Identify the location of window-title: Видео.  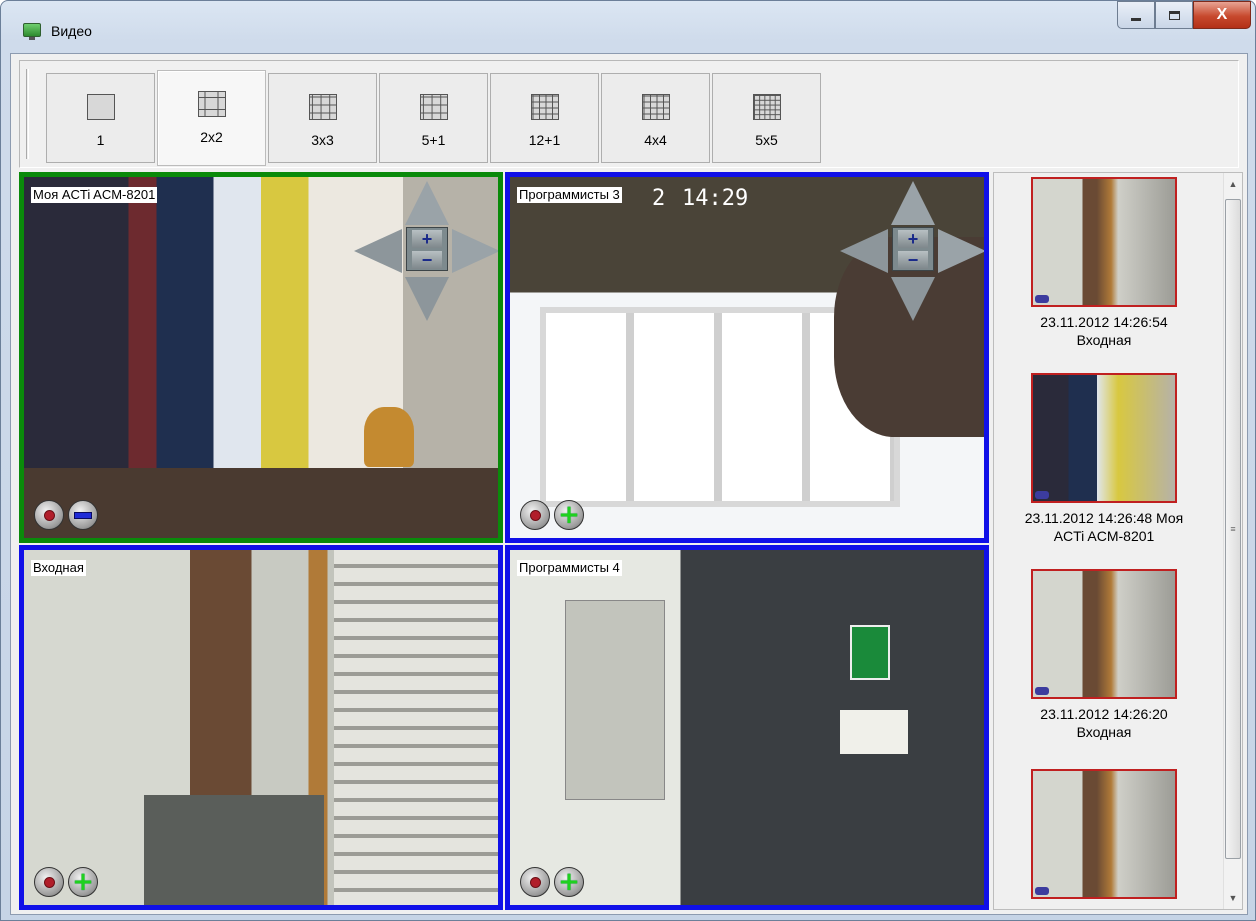
(71, 31).